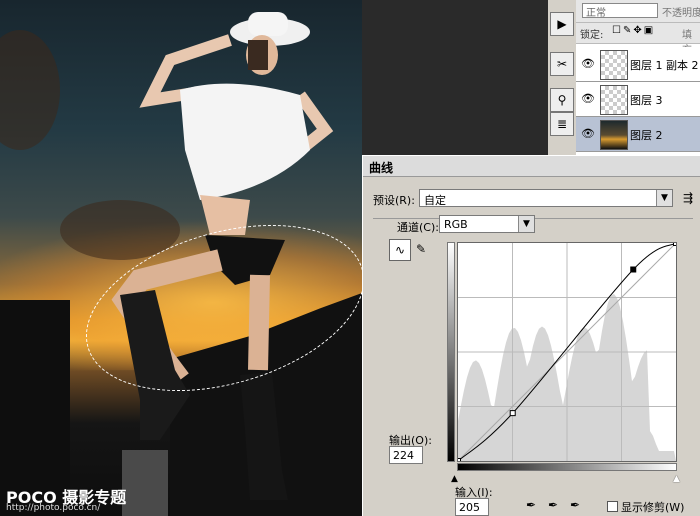 This screenshot has height=516, width=700. Describe the element at coordinates (575, 506) in the screenshot. I see `eyedropper-white-icon: ✒` at that location.